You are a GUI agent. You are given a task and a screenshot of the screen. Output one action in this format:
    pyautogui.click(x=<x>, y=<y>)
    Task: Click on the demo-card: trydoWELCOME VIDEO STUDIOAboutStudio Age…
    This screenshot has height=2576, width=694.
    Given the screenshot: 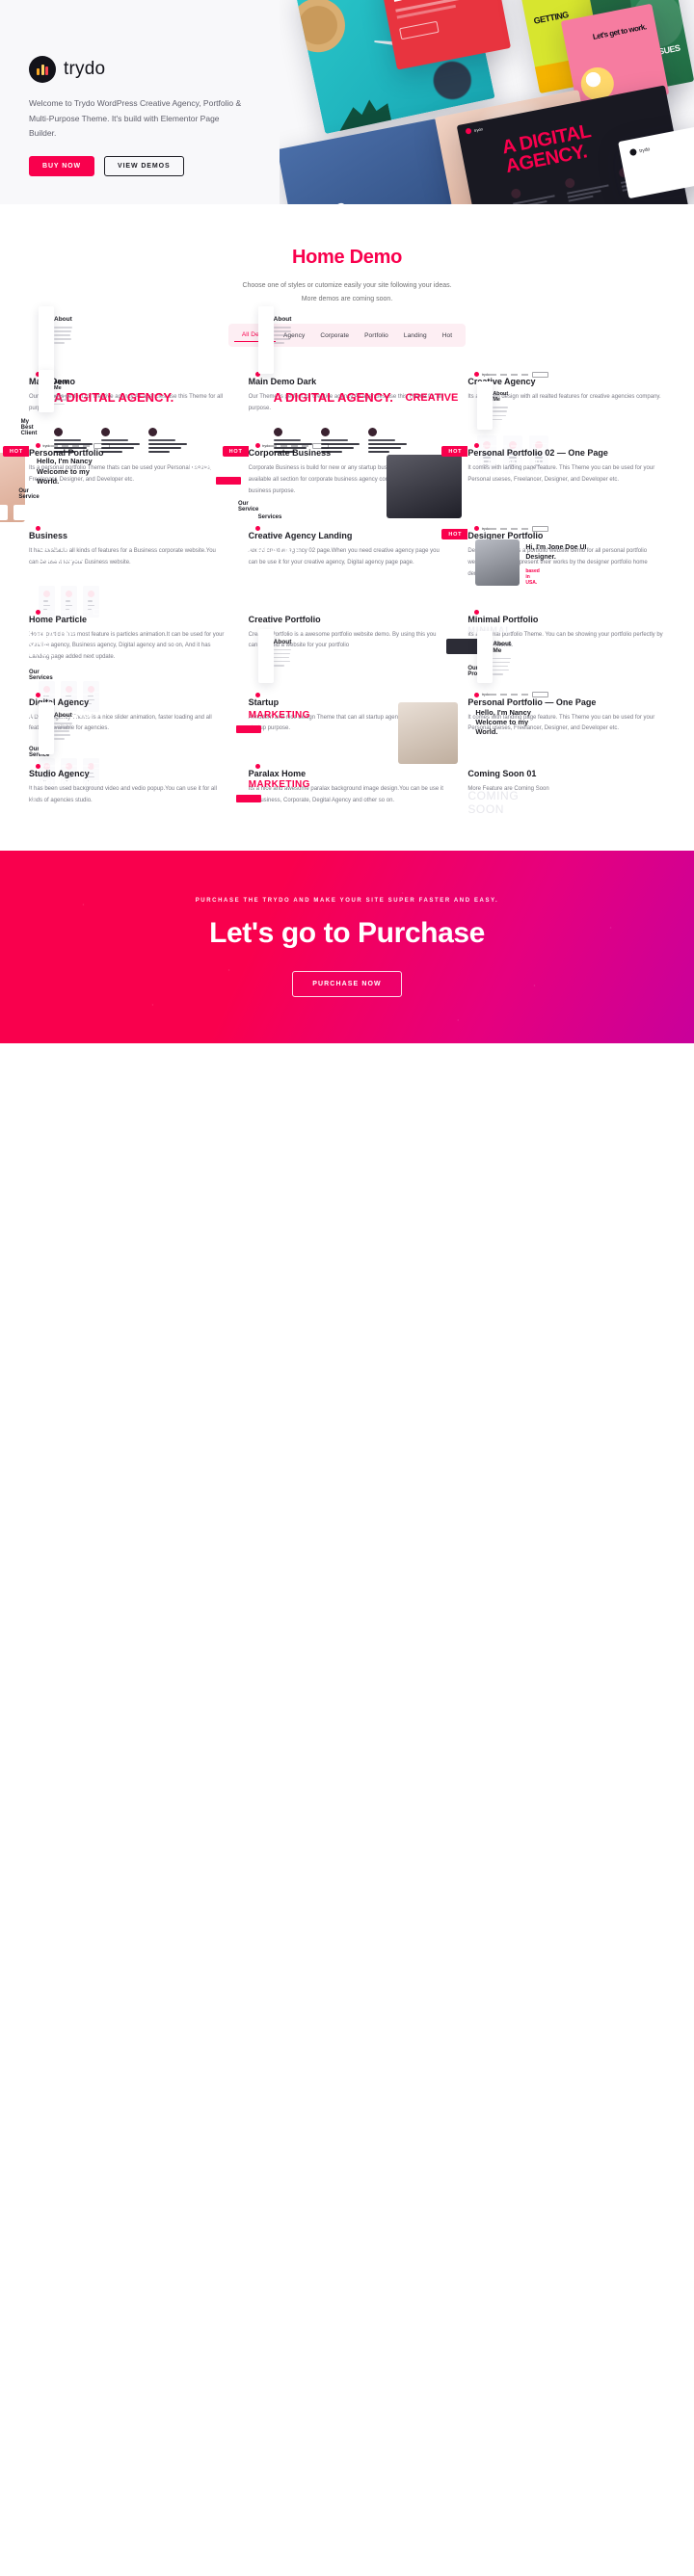 What is the action you would take?
    pyautogui.click(x=125, y=753)
    